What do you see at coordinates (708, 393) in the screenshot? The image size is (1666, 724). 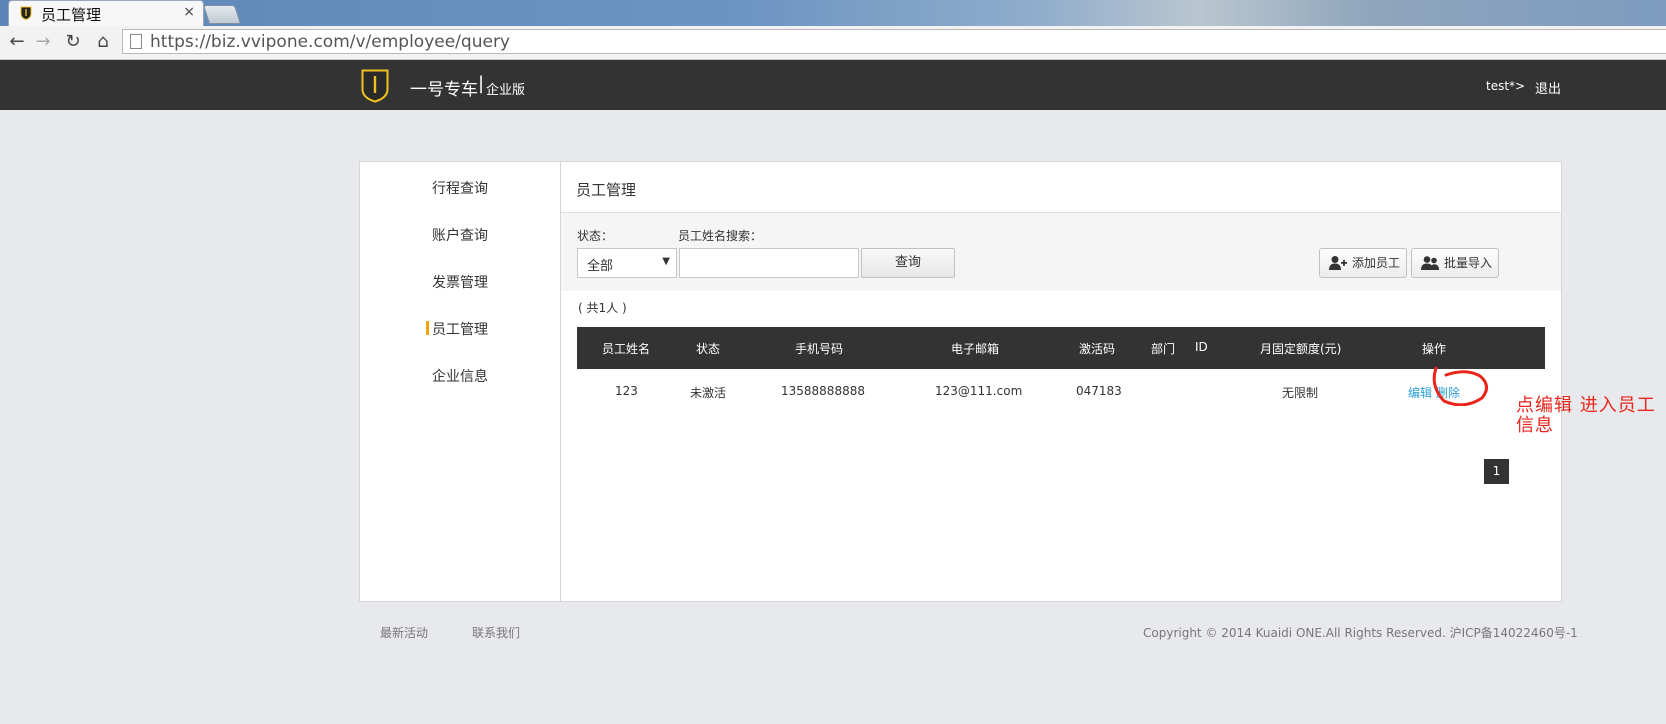 I see `cell-status: 未激活` at bounding box center [708, 393].